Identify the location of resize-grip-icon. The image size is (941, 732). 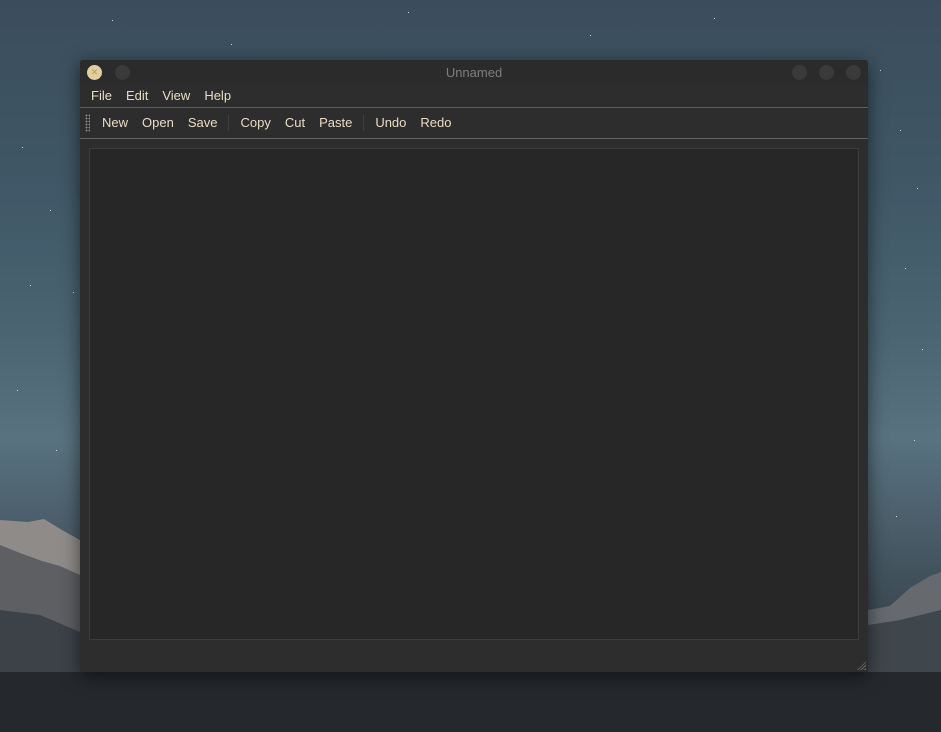
(861, 665).